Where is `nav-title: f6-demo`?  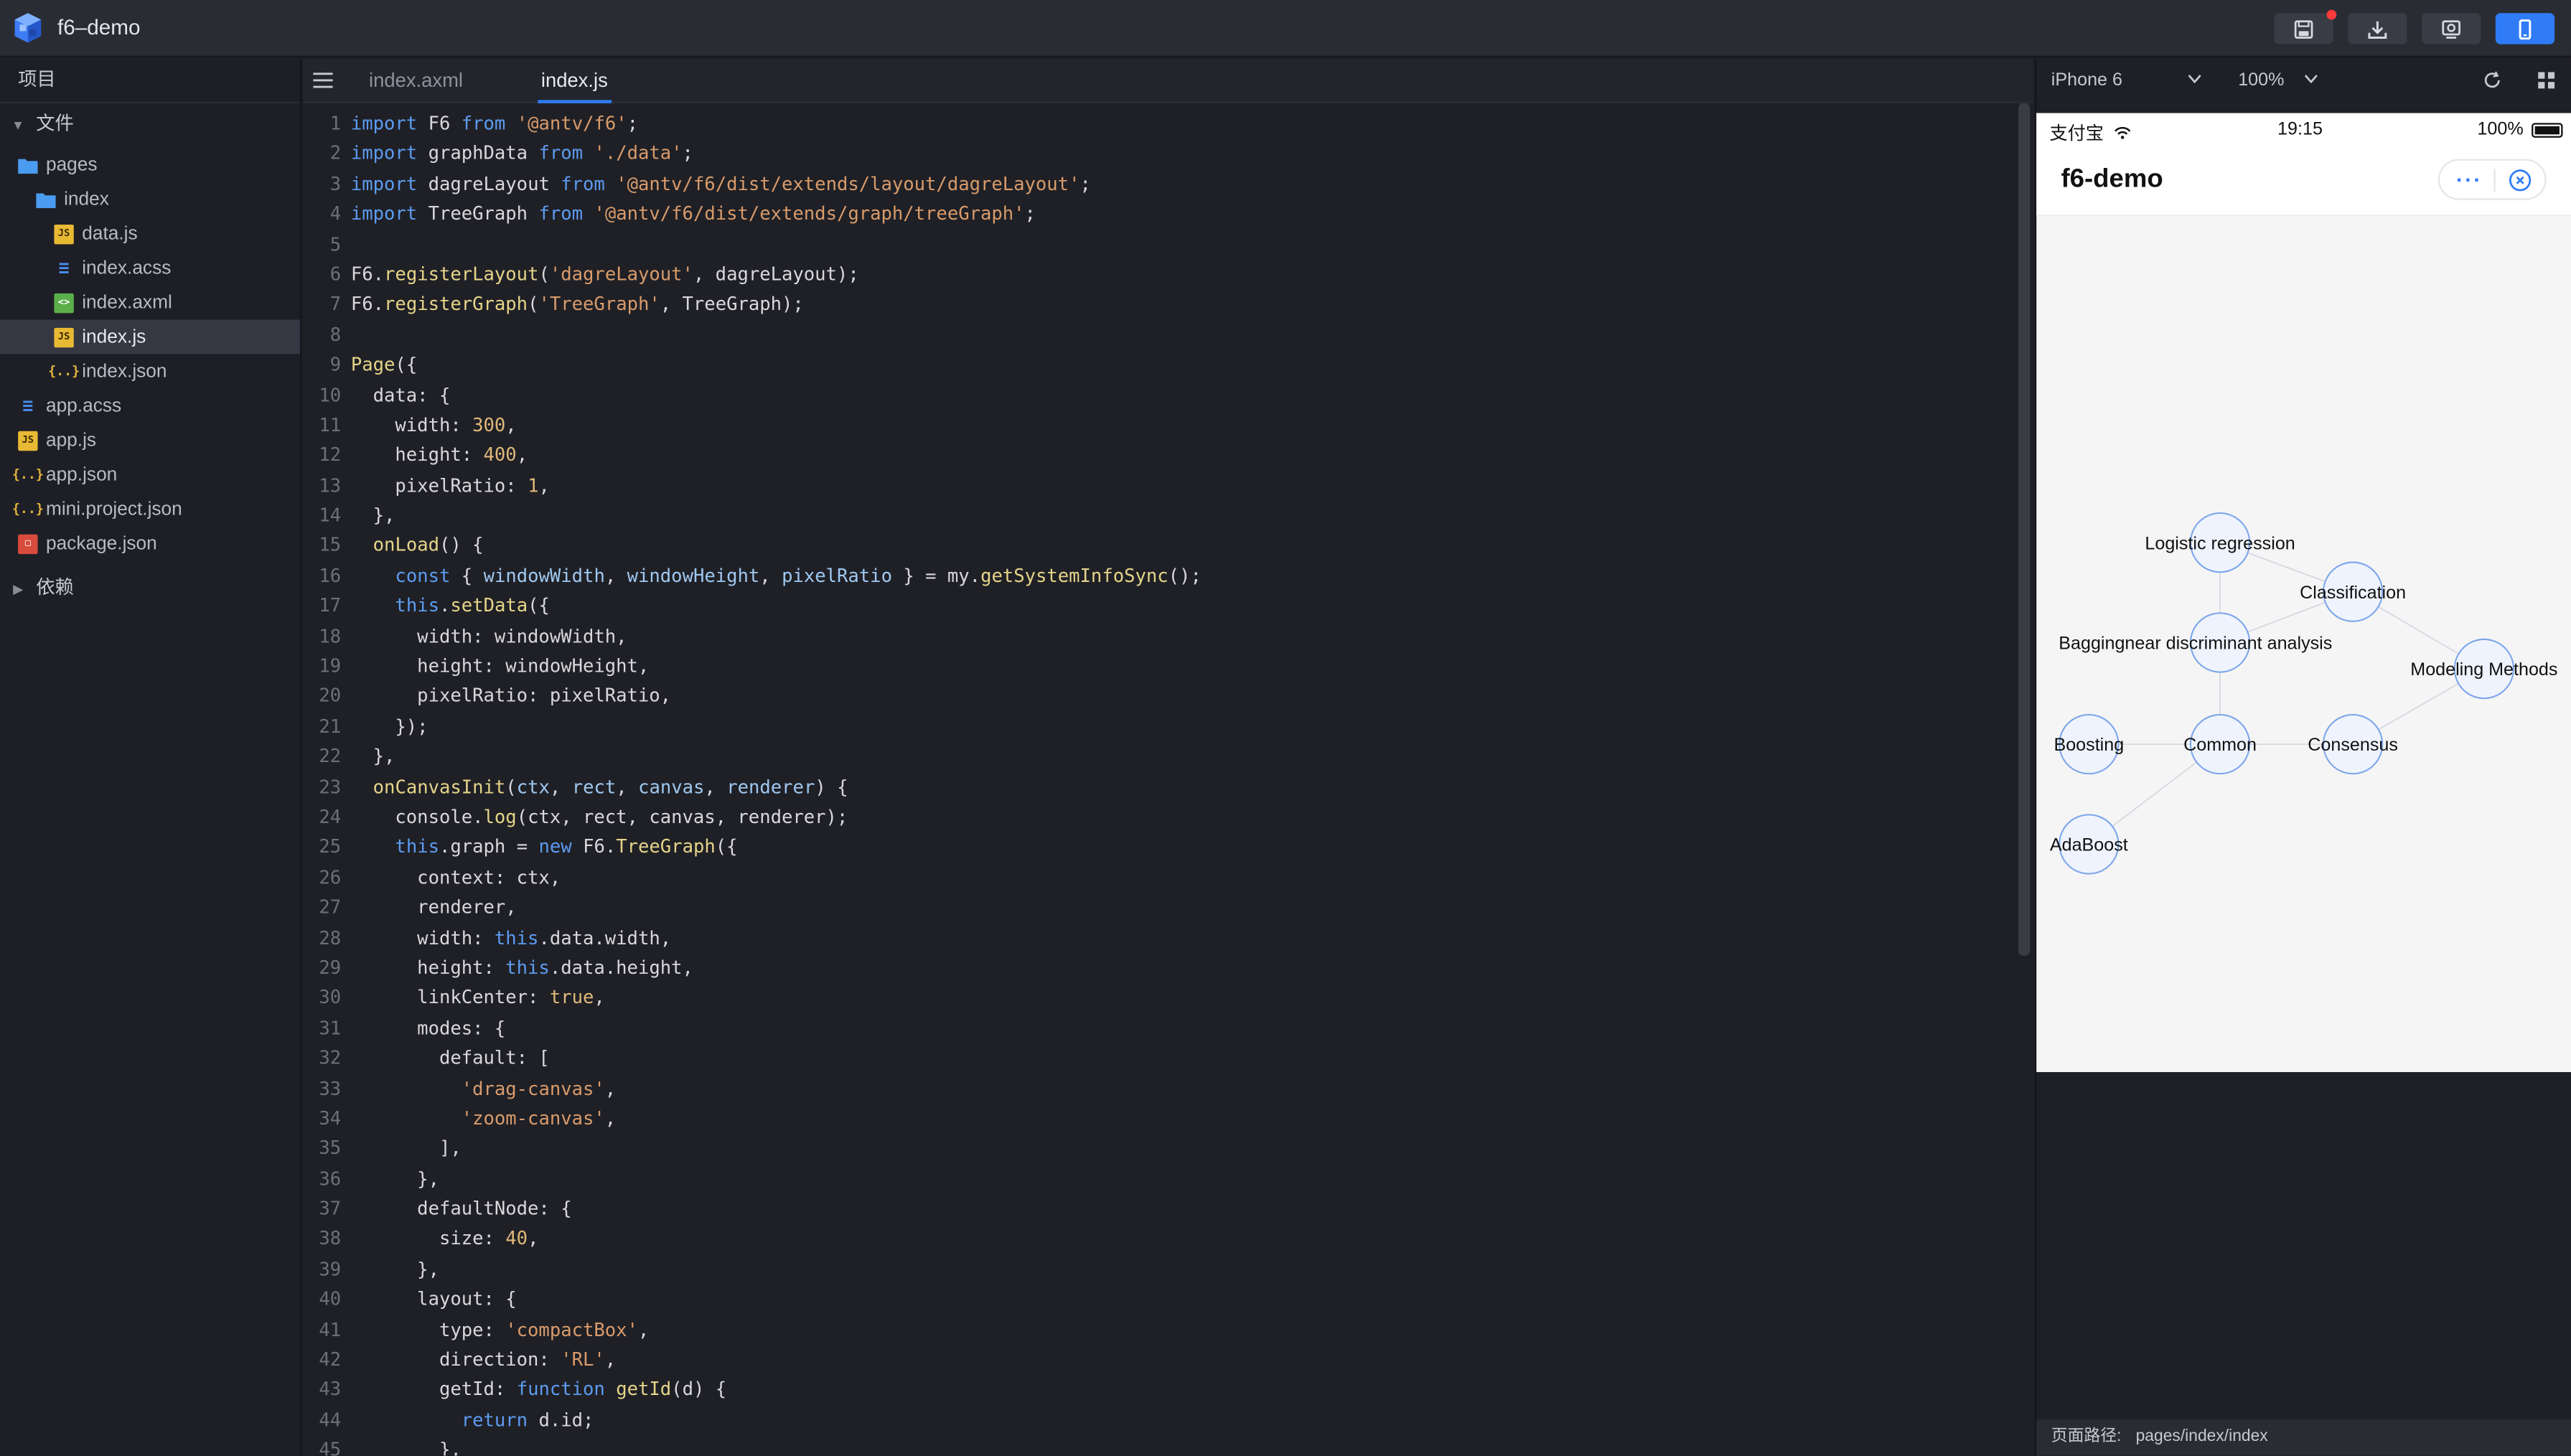 nav-title: f6-demo is located at coordinates (2112, 179).